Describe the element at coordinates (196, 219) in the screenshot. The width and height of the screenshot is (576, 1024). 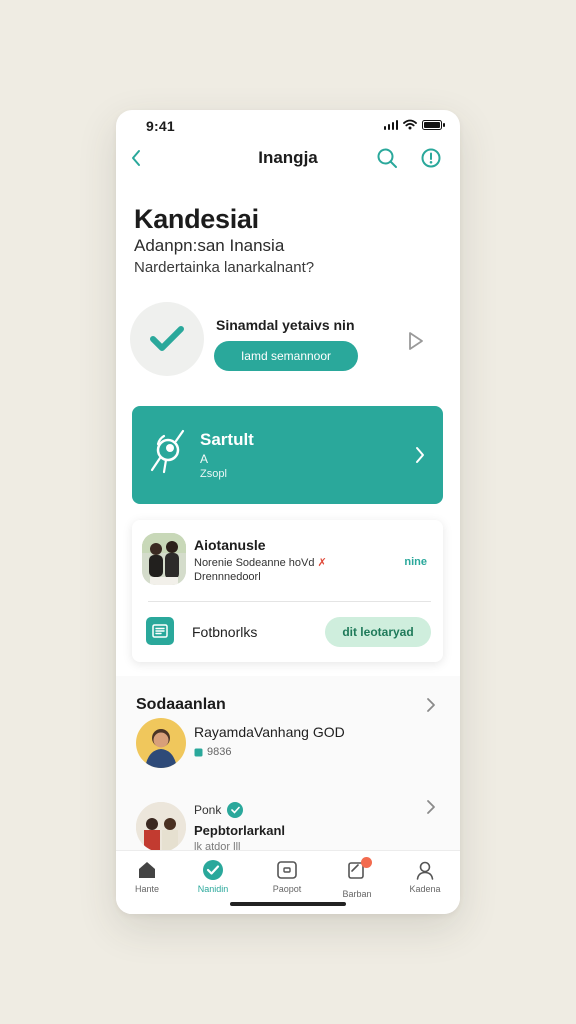
I see `page-title: Kandesiai` at that location.